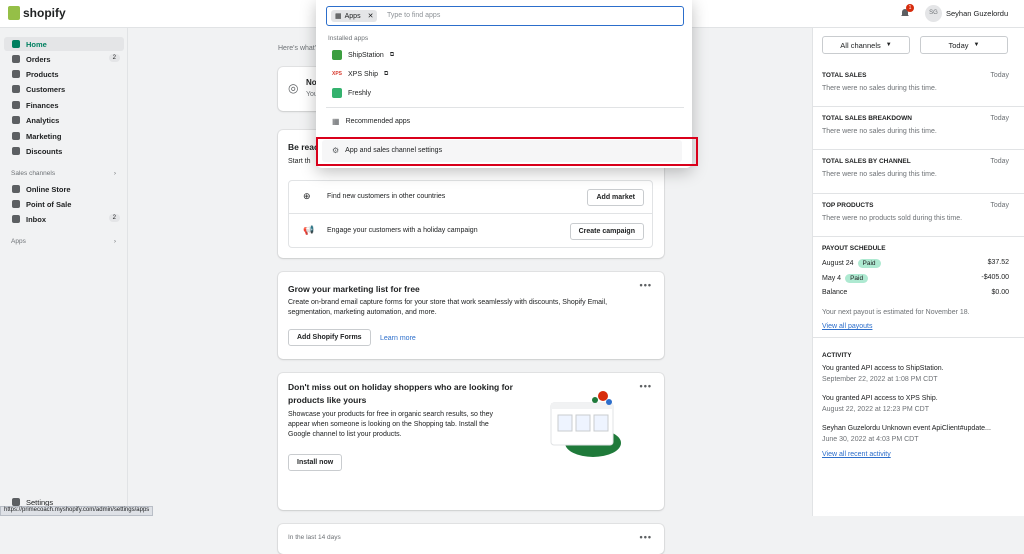 The width and height of the screenshot is (1024, 554). I want to click on app-item-xps-ship: XPS XPS Ship ⧉, so click(360, 74).